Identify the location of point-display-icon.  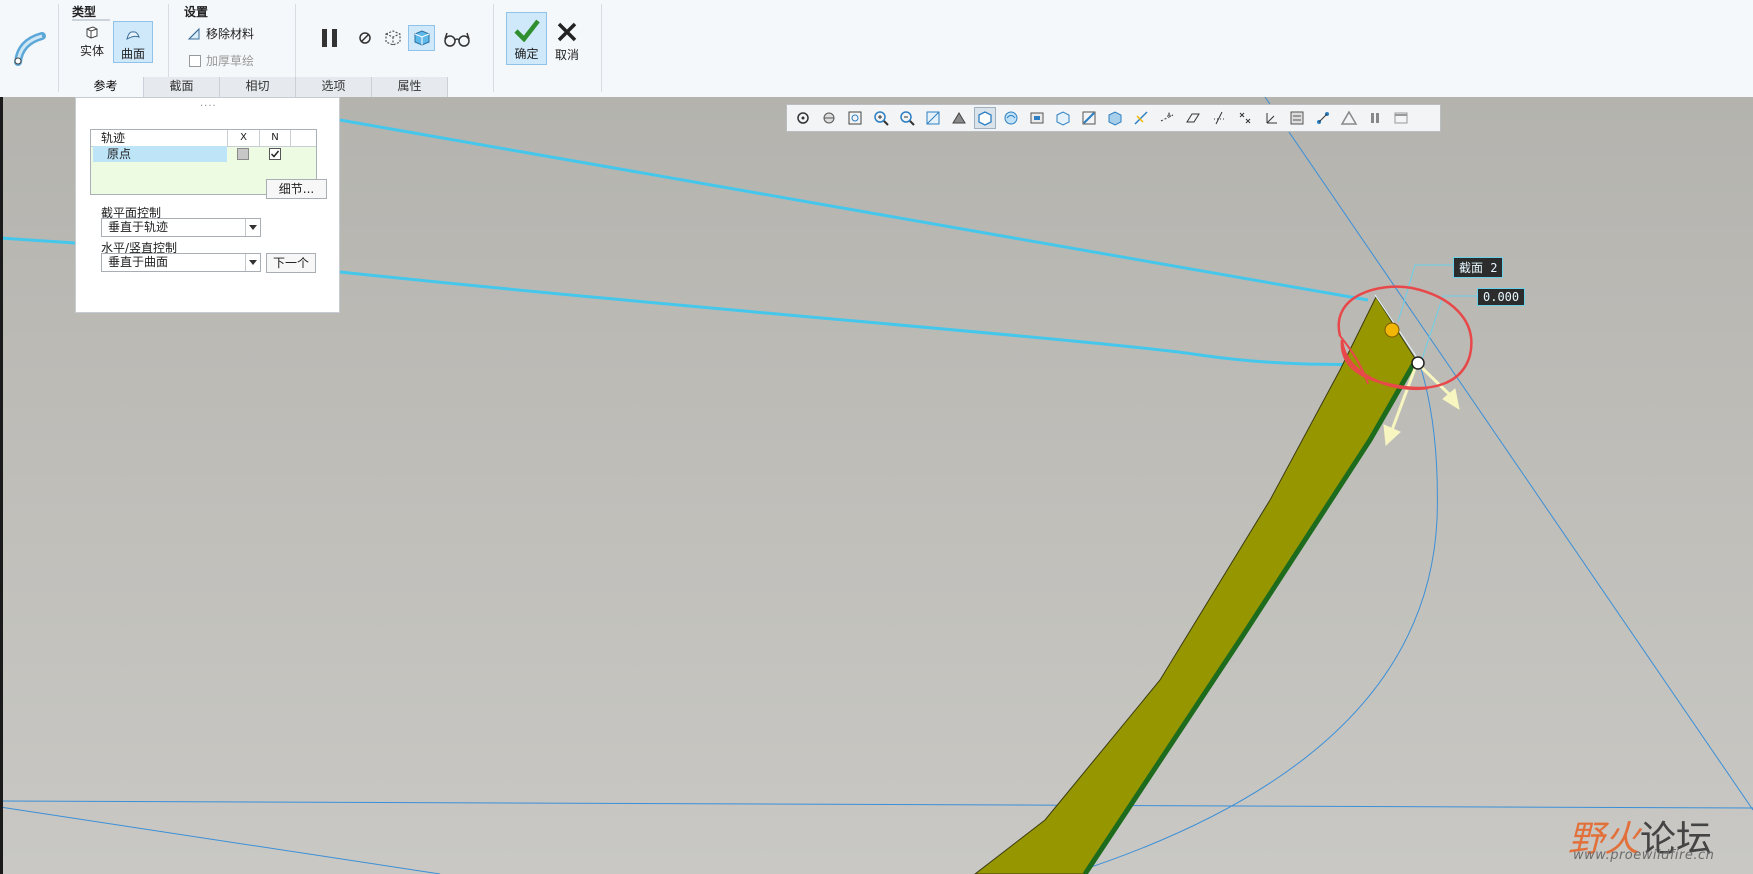
(1193, 118).